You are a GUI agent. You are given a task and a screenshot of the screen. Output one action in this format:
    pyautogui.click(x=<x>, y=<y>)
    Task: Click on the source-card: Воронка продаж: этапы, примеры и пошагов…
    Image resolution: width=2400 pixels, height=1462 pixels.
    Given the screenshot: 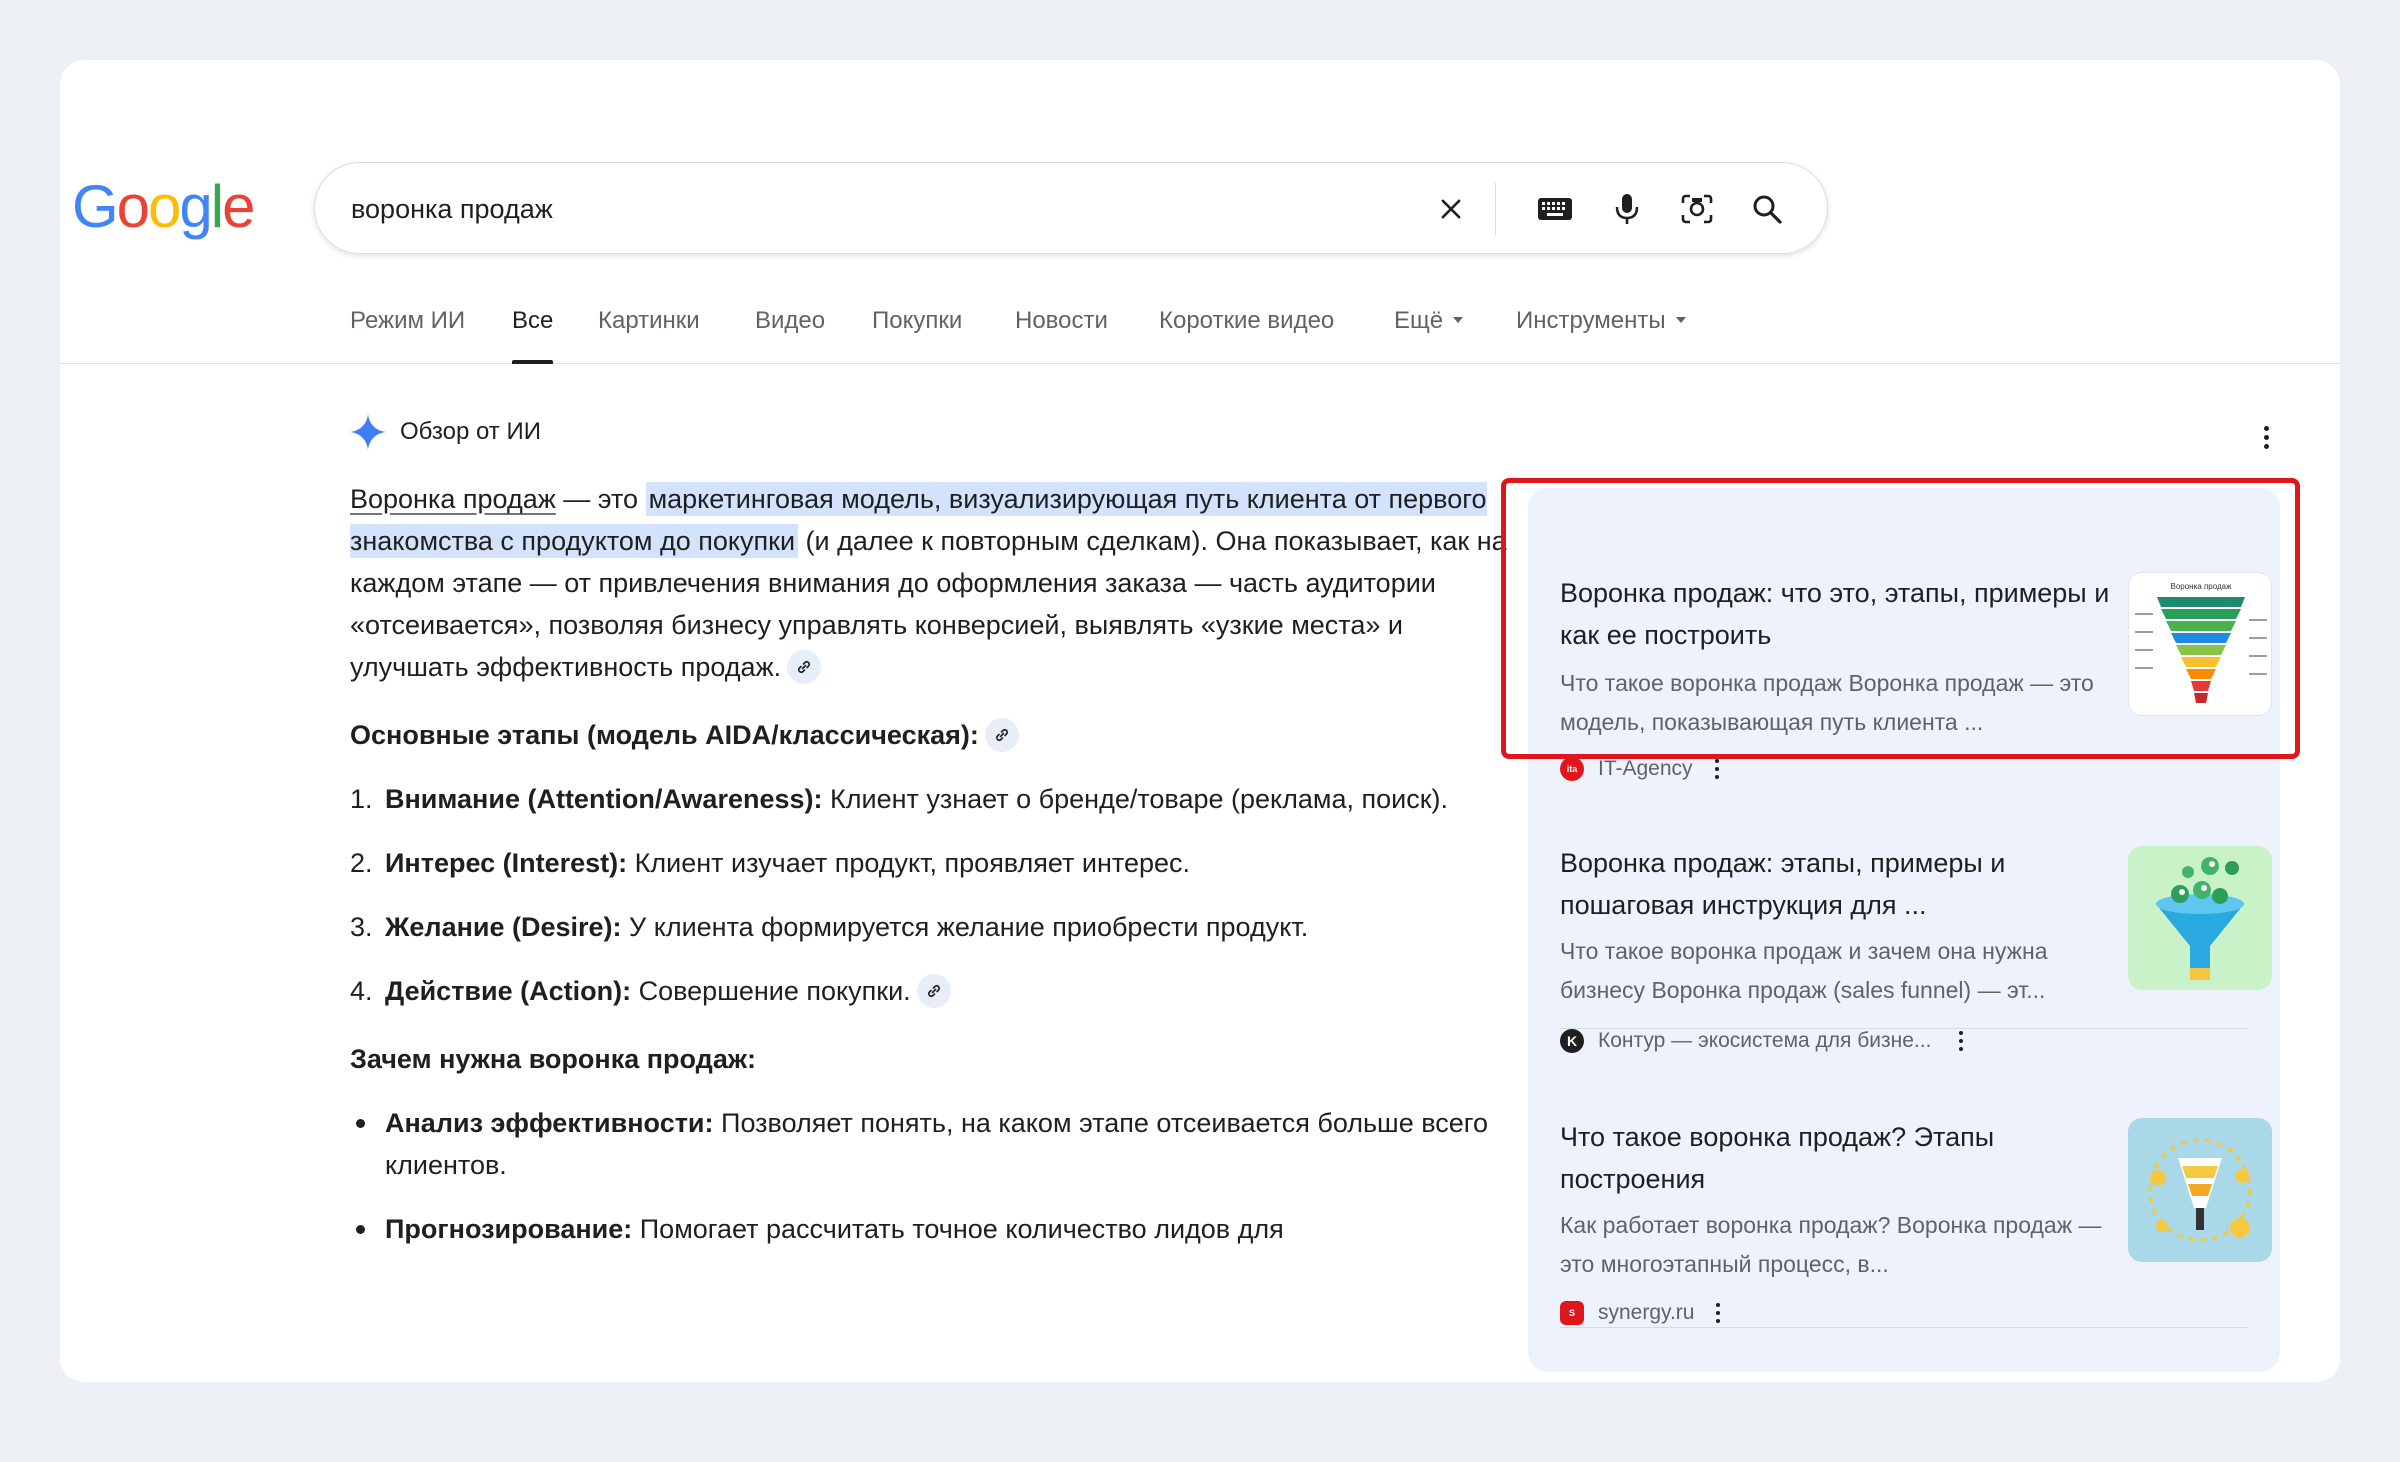 What is the action you would take?
    pyautogui.click(x=1904, y=905)
    